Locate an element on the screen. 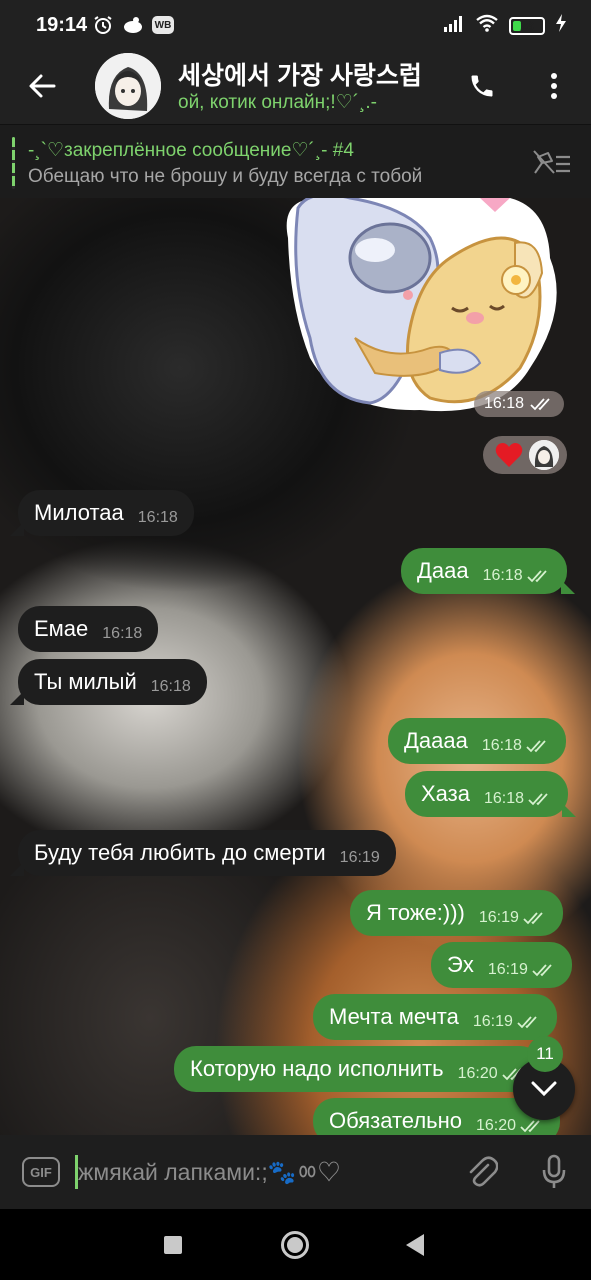 The height and width of the screenshot is (1280, 591). phone-icon is located at coordinates (482, 86).